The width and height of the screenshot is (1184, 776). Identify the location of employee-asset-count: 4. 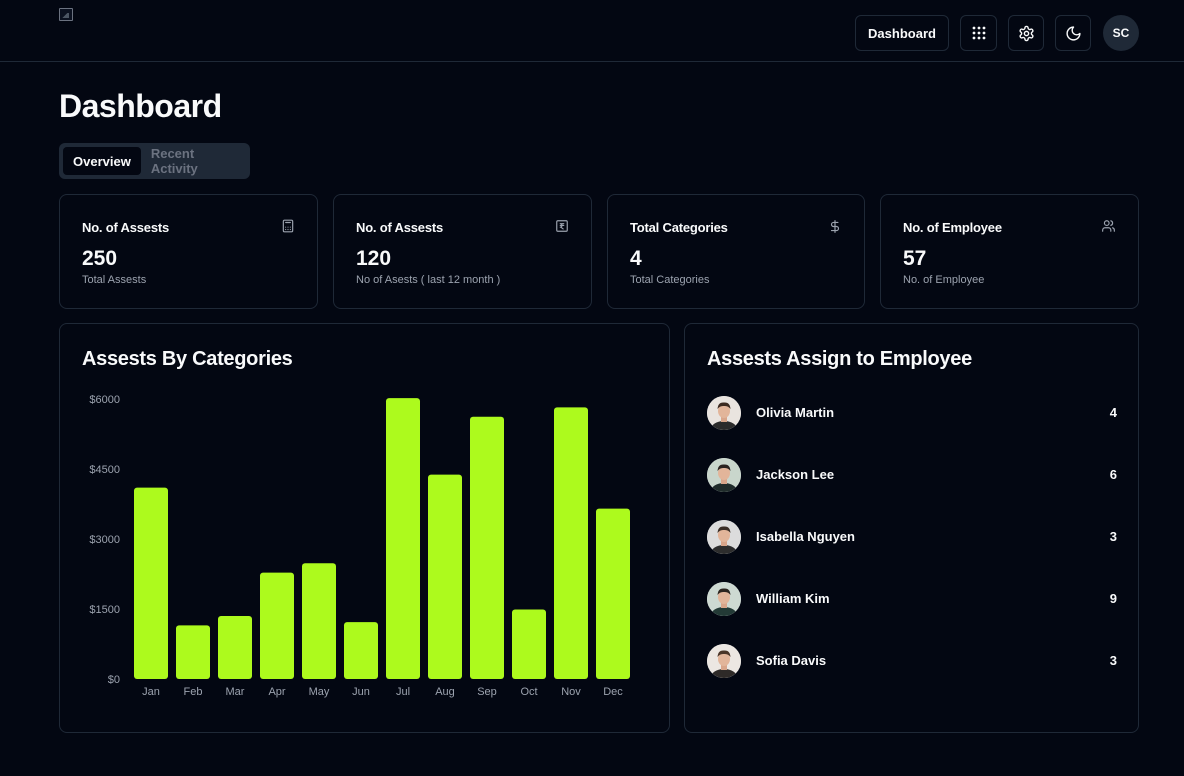
(1113, 412).